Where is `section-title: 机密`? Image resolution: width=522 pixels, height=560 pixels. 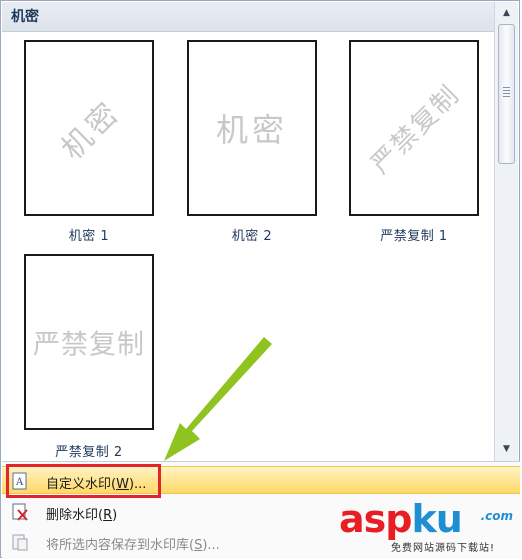 section-title: 机密 is located at coordinates (25, 17).